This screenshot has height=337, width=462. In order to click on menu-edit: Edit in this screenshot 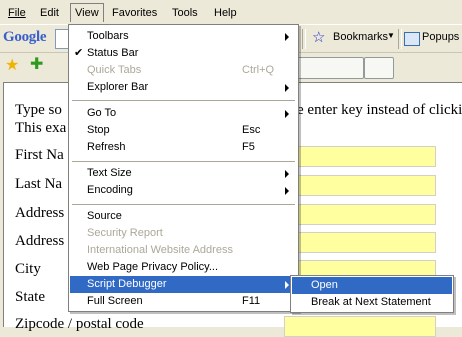, I will do `click(49, 13)`.